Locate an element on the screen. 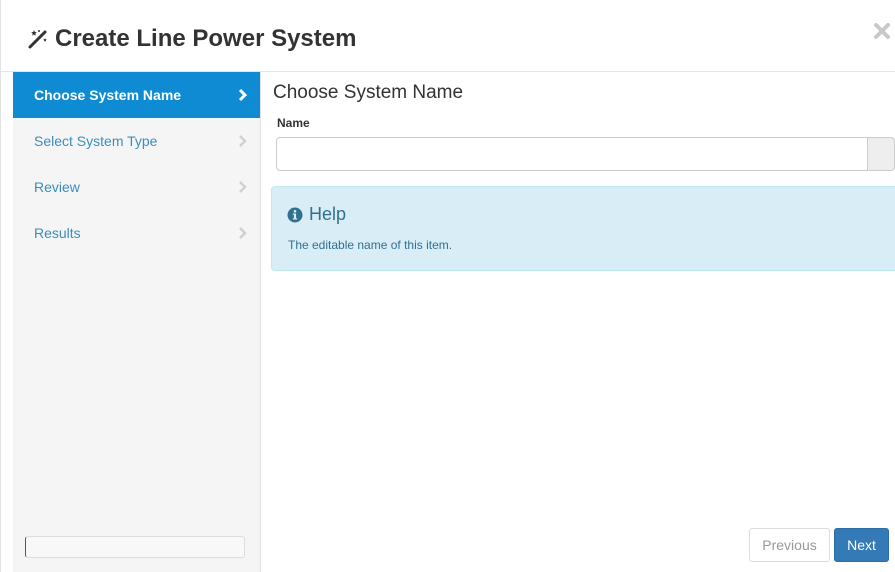 The width and height of the screenshot is (895, 572). sidebar-item-label: Results is located at coordinates (57, 233).